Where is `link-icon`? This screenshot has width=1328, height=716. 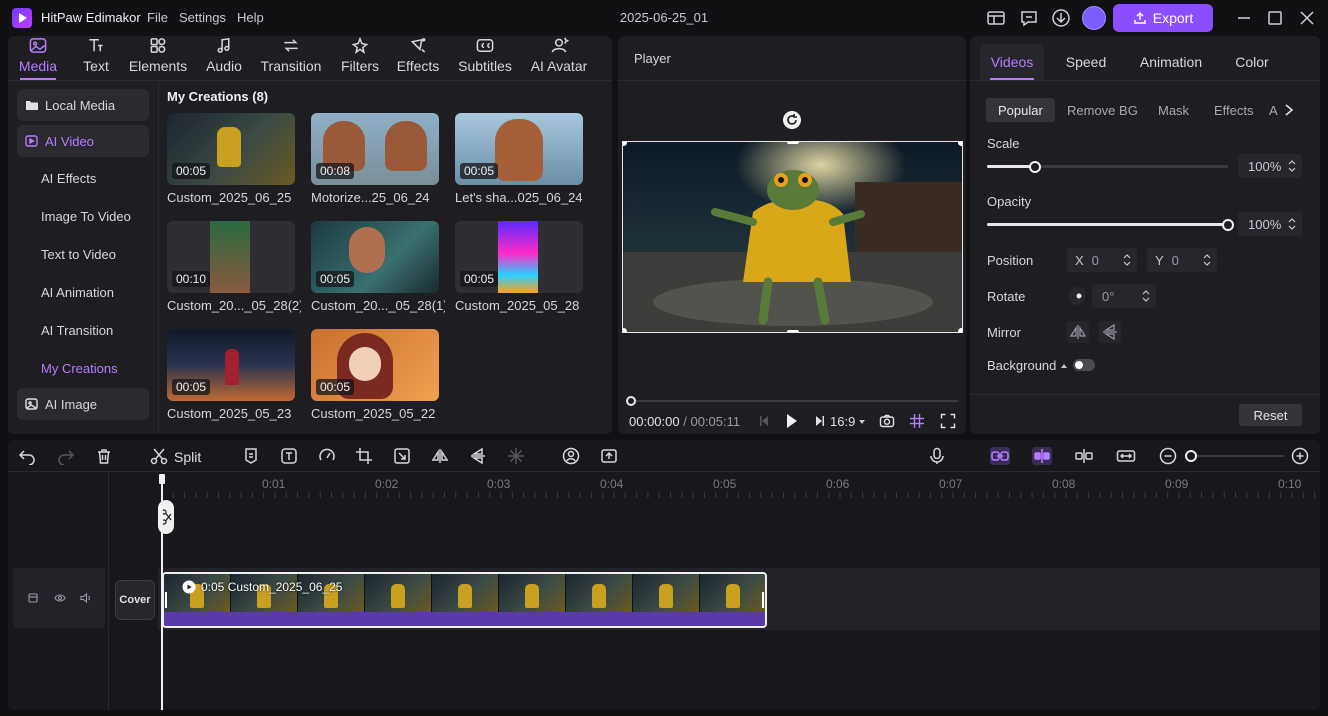
link-icon is located at coordinates (1000, 456).